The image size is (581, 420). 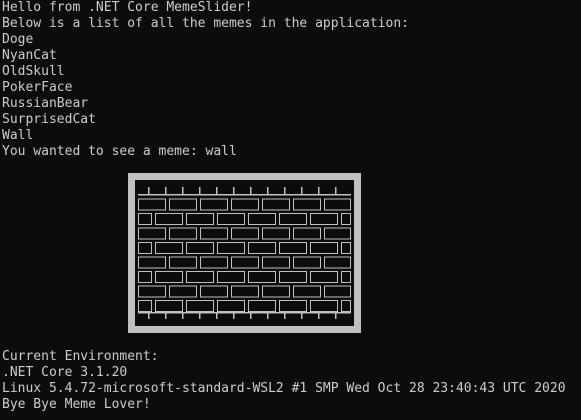 I want to click on environment-header: Current Environment:, so click(x=80, y=356).